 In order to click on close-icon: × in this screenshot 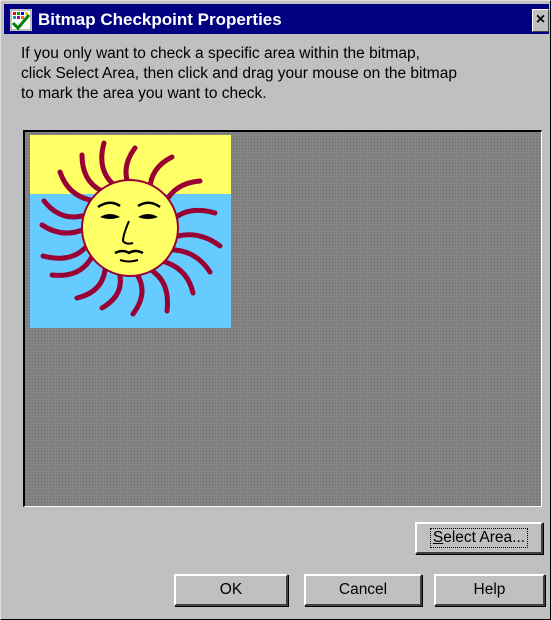, I will do `click(540, 19)`.